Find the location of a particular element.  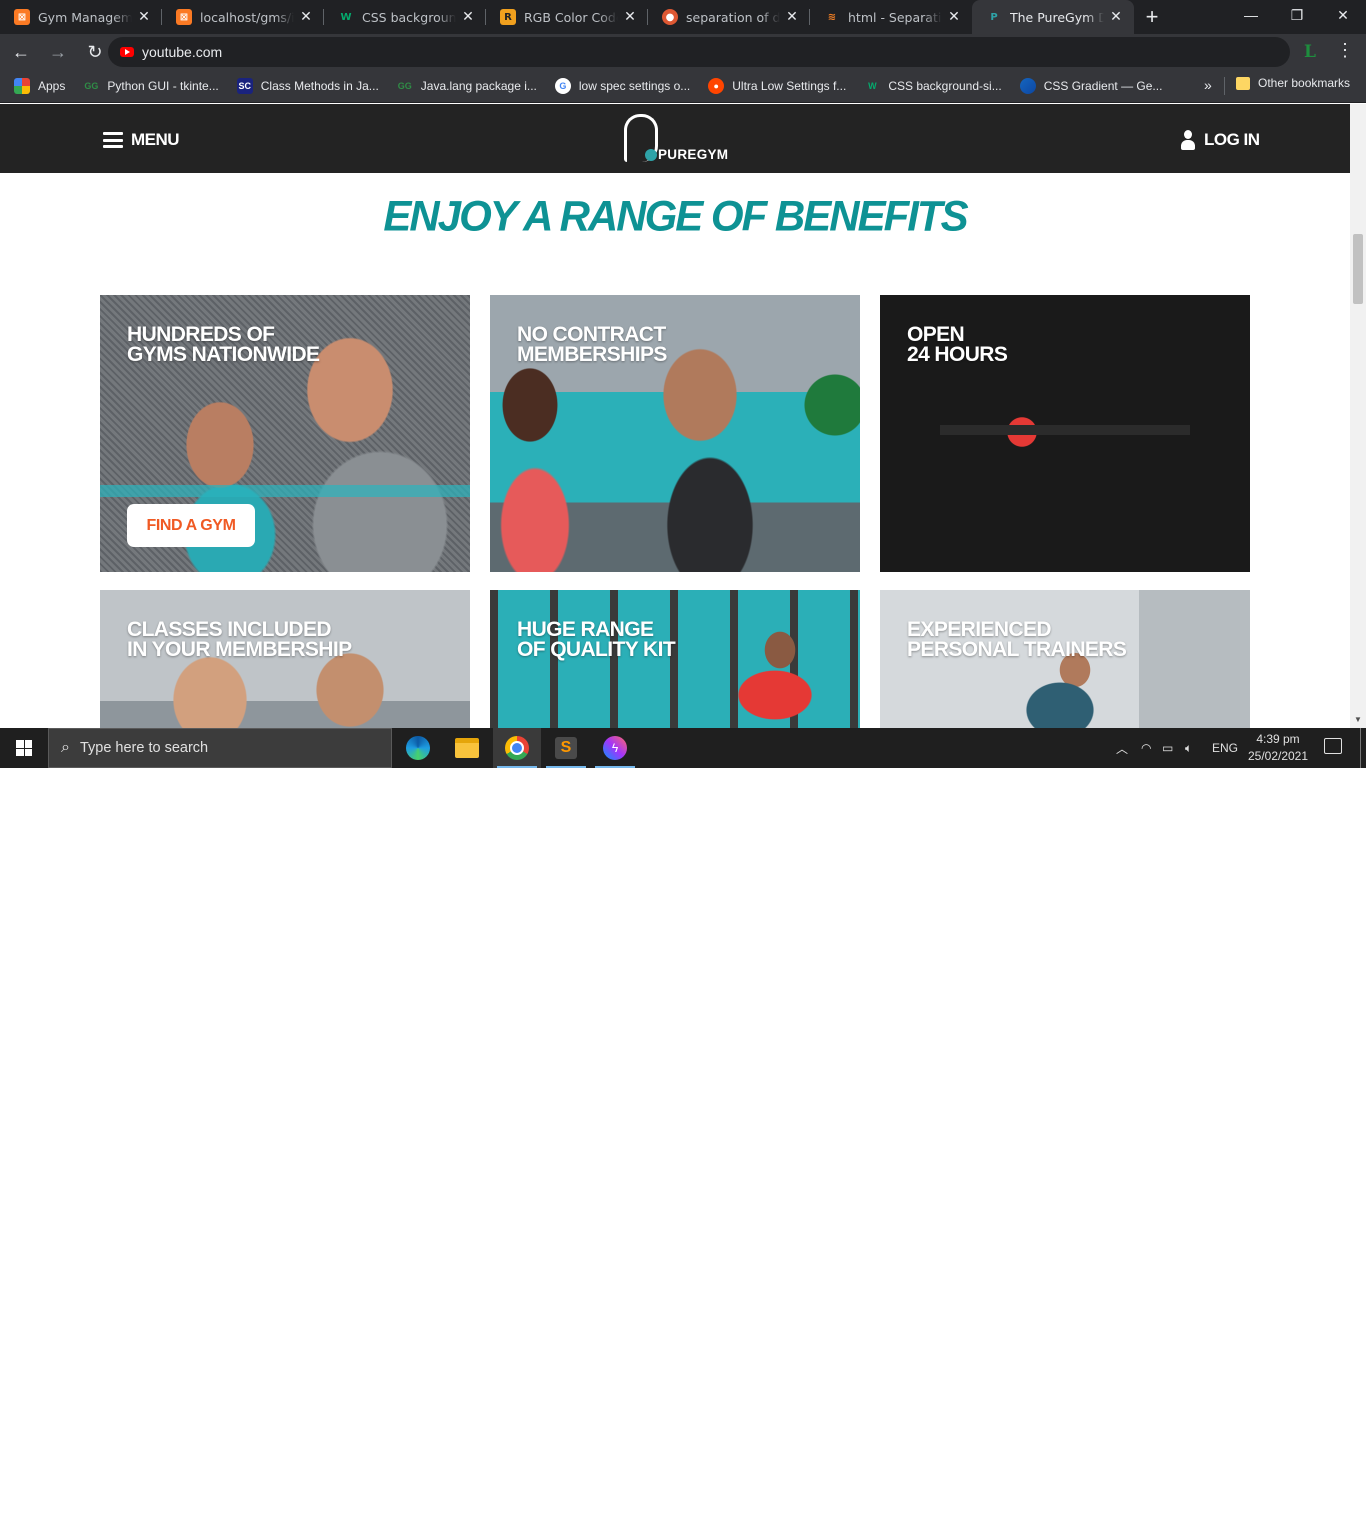

clock: 4:39 pm 25/02/2021 is located at coordinates (1278, 748).